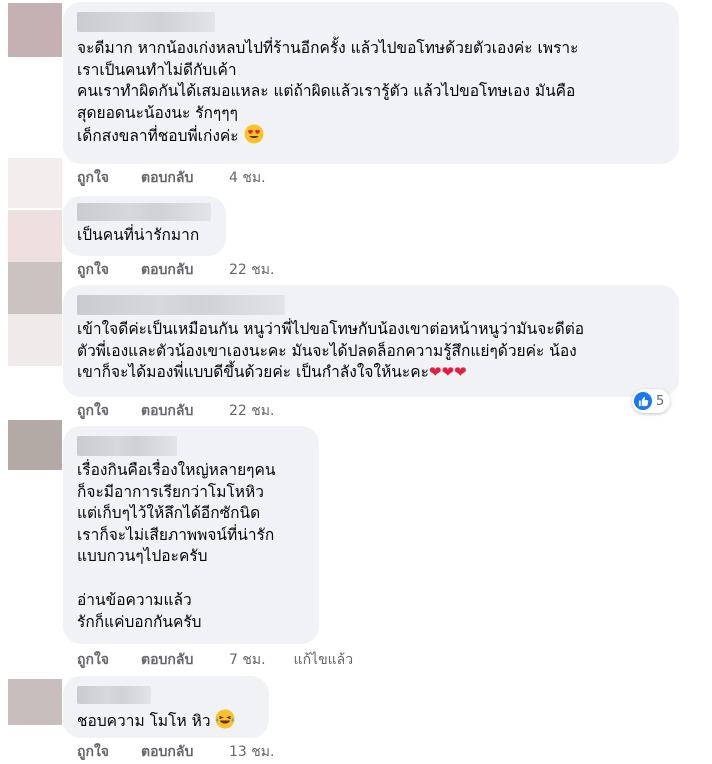 The image size is (712, 764). Describe the element at coordinates (225, 722) in the screenshot. I see `laughing-tears-emoji-icon` at that location.